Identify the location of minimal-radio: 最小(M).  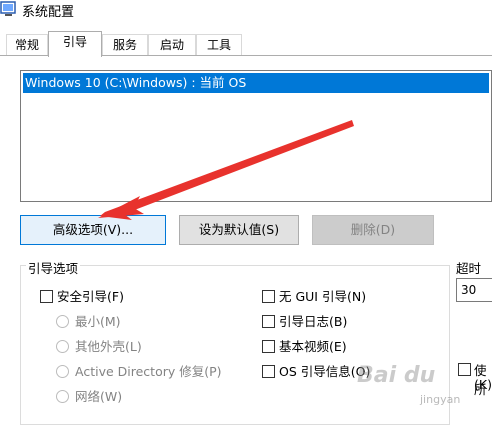
(88, 322).